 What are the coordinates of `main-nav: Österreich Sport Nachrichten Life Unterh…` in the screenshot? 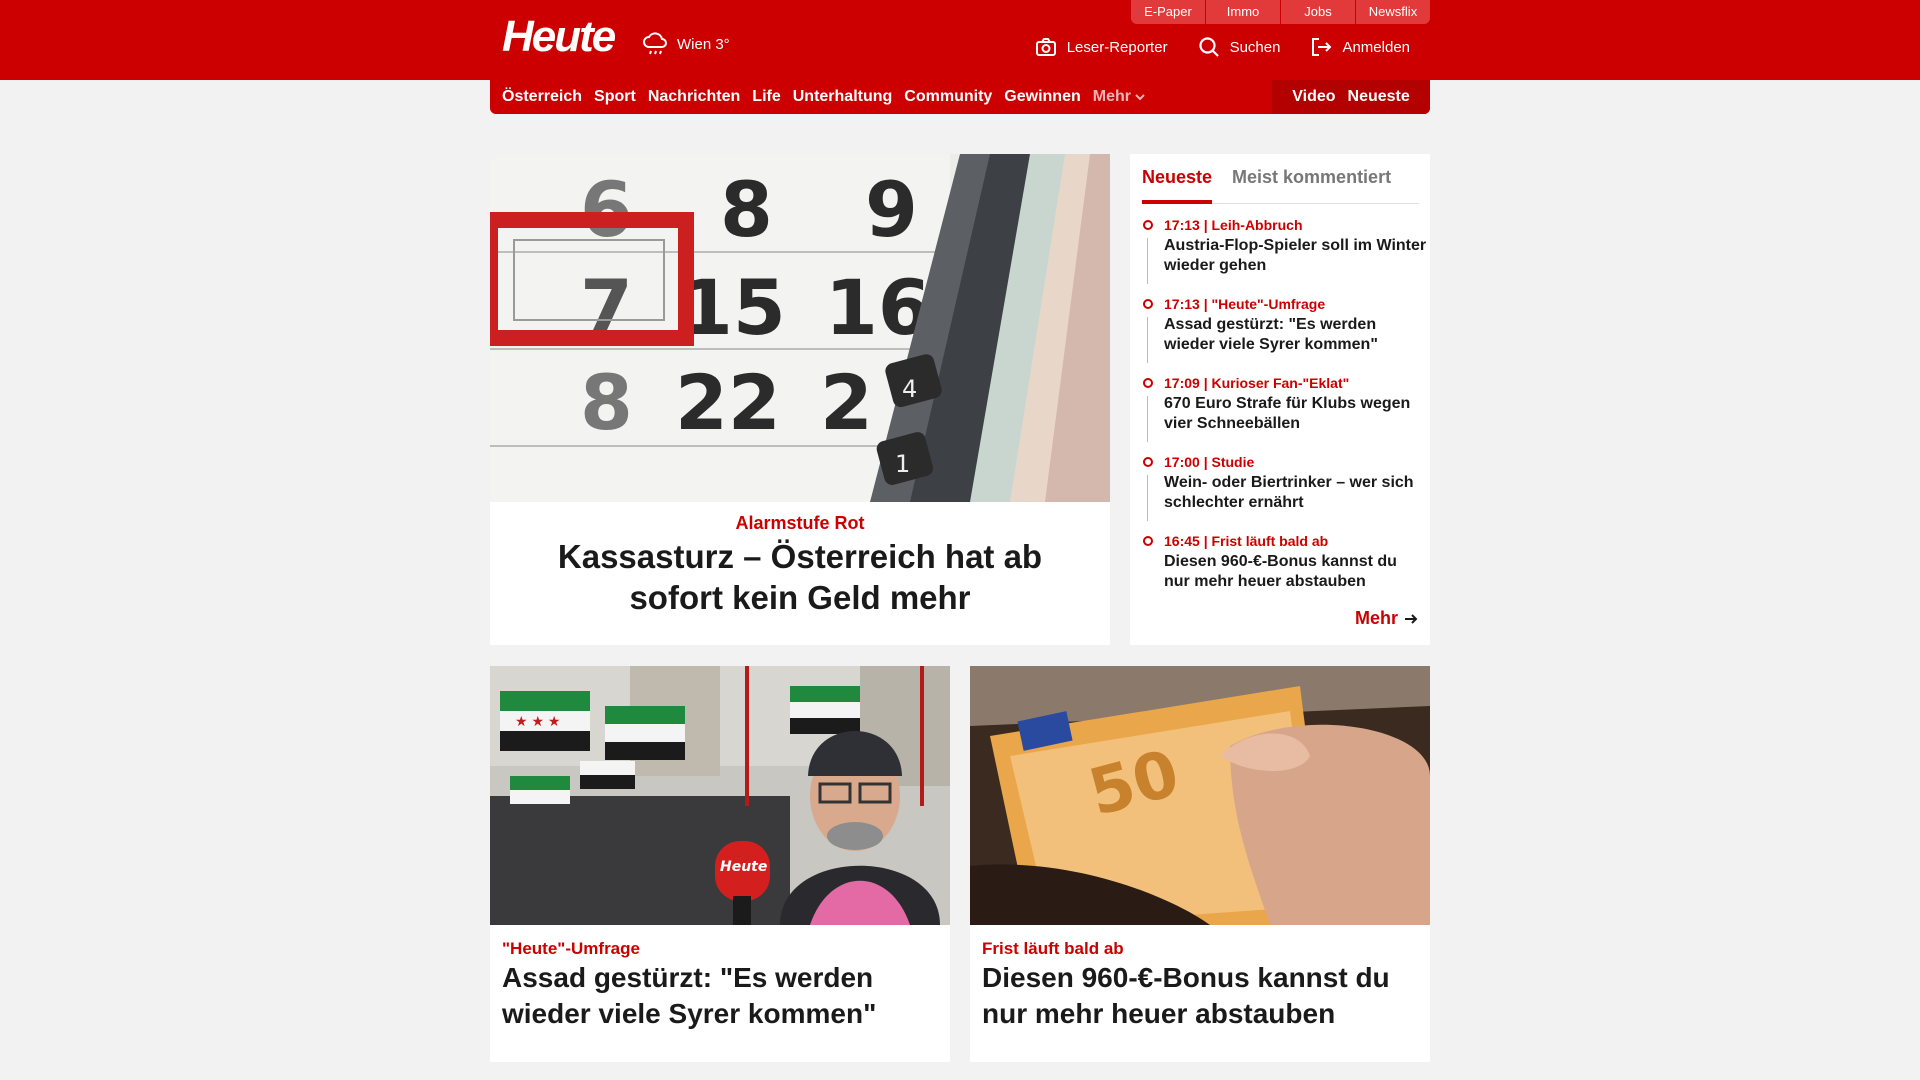 It's located at (960, 97).